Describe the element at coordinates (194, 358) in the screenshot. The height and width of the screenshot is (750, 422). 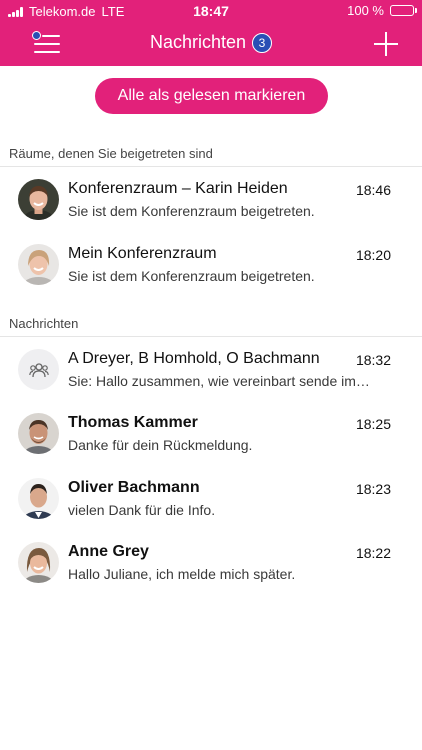
I see `message-title: A Dreyer, B Homhold, O Bachmann` at that location.